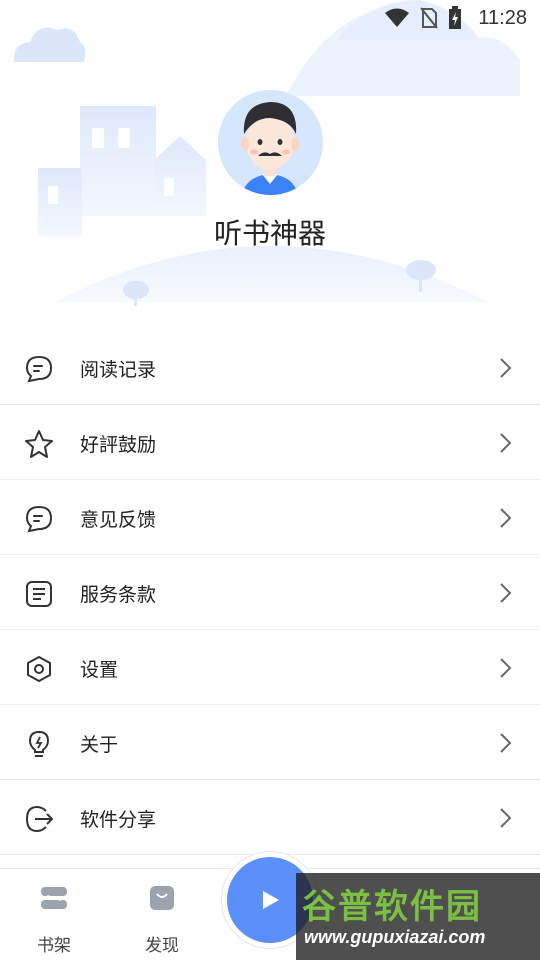  What do you see at coordinates (162, 919) in the screenshot?
I see `nav-tab-discover: 发现` at bounding box center [162, 919].